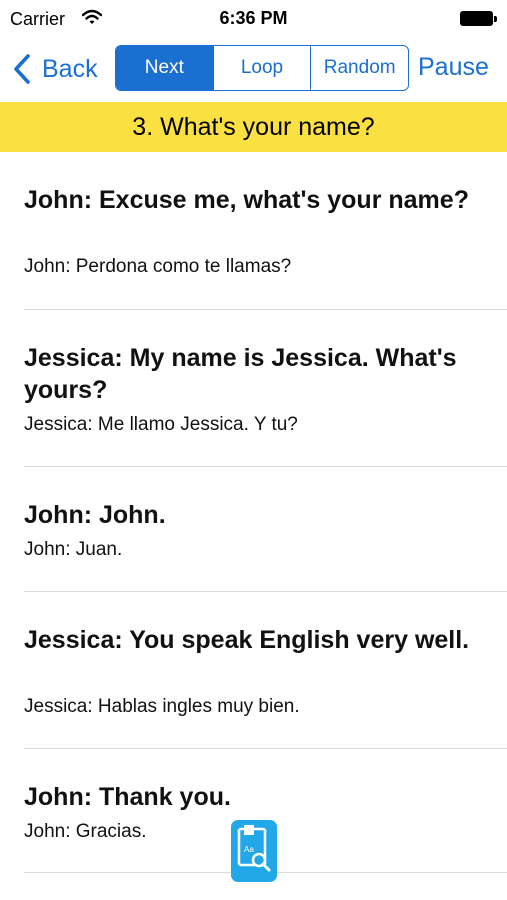  What do you see at coordinates (253, 529) in the screenshot?
I see `dialogue-row: John: John. John: Juan.` at bounding box center [253, 529].